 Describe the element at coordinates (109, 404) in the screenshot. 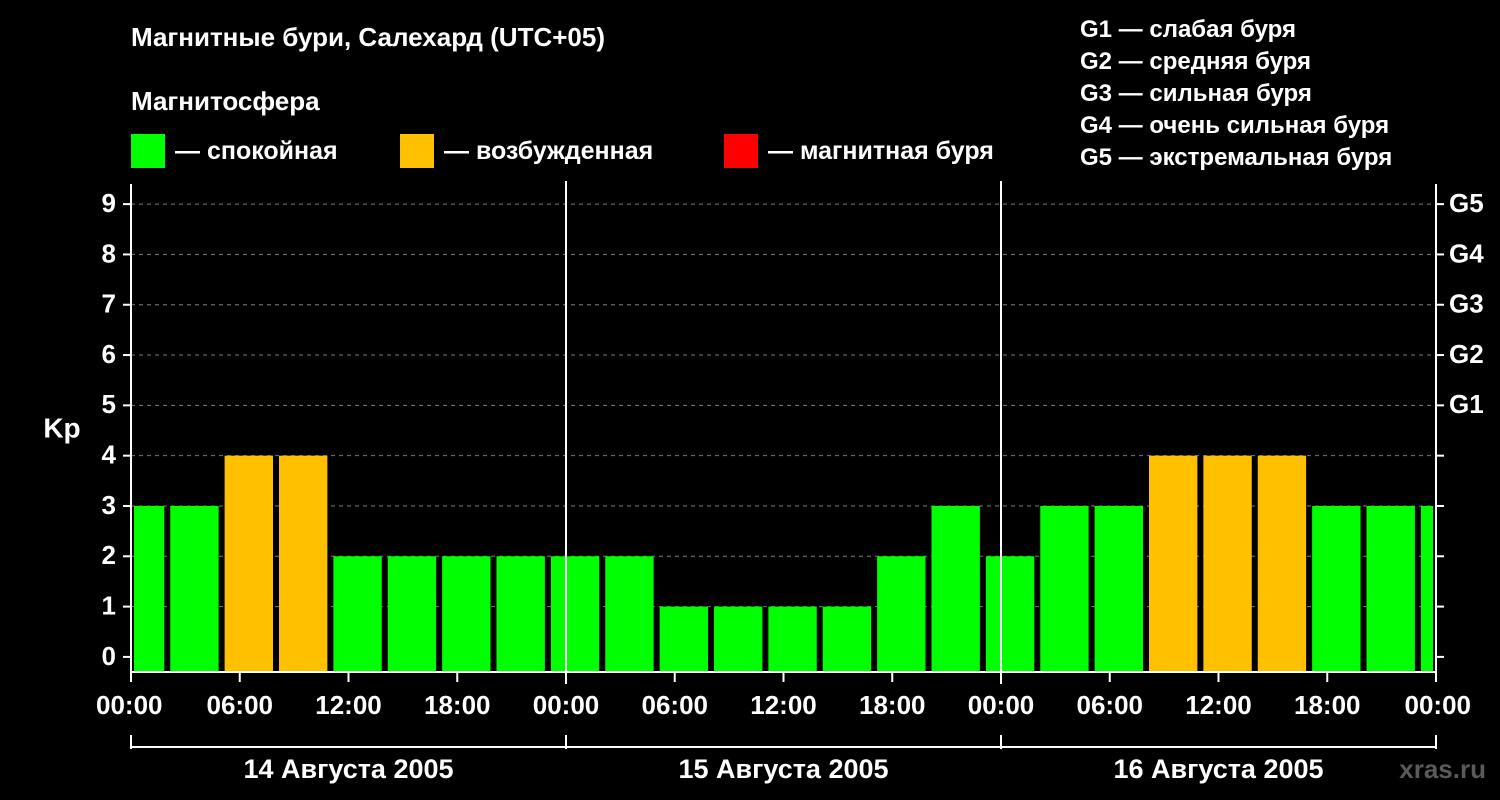

I see `y-tick-label: 5` at that location.